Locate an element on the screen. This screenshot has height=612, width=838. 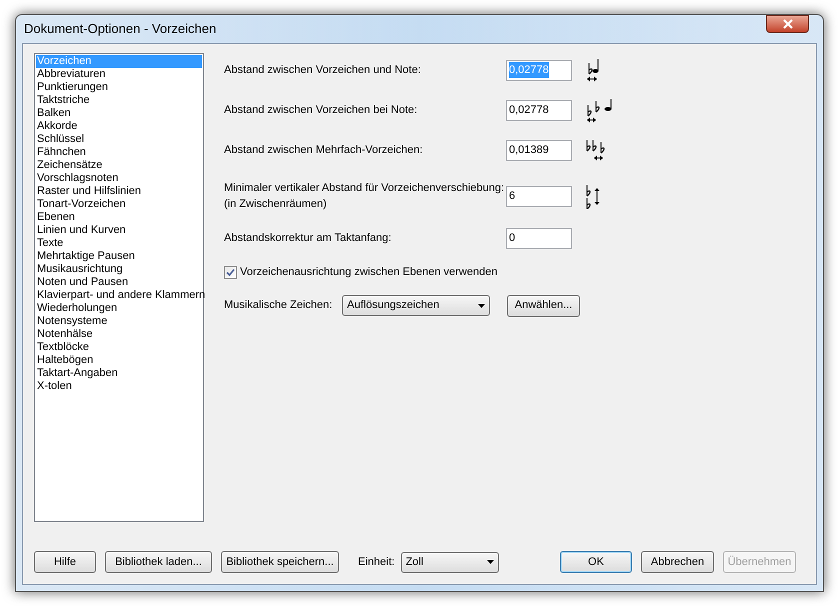
close-icon is located at coordinates (788, 24).